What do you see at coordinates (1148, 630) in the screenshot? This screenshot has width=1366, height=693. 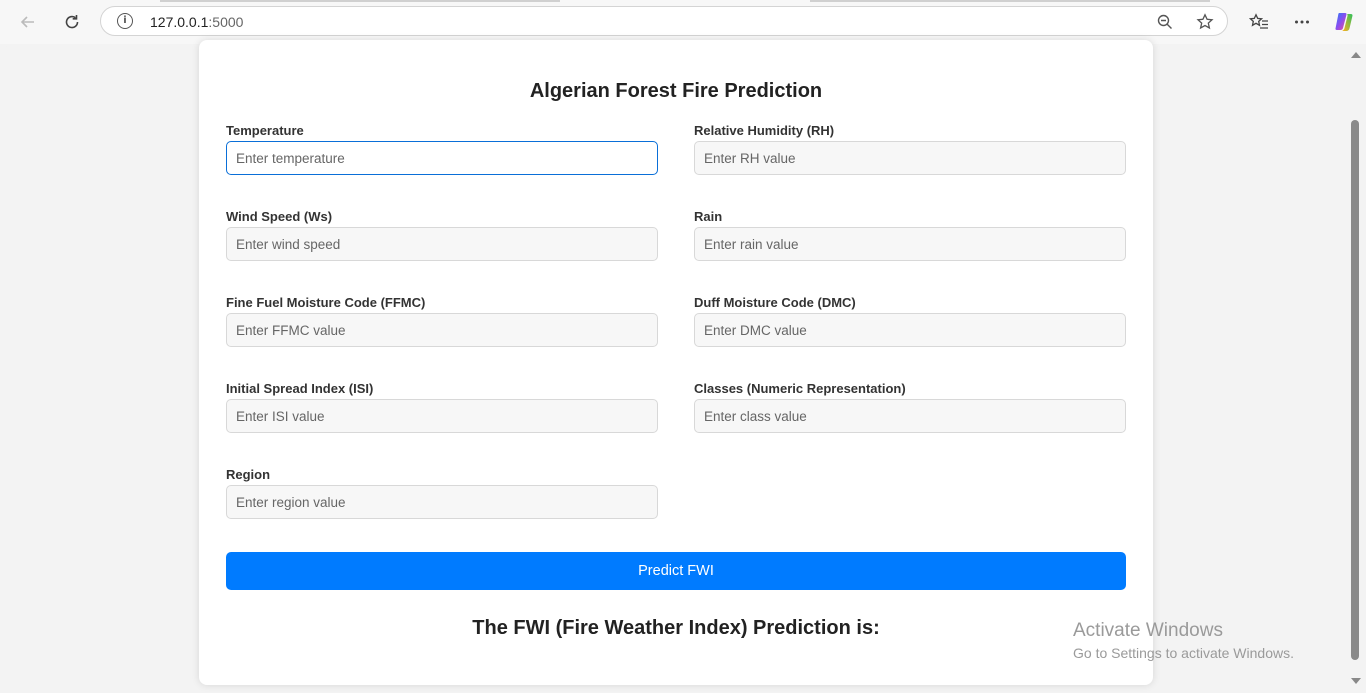 I see `watermark-title: Activate Windows` at bounding box center [1148, 630].